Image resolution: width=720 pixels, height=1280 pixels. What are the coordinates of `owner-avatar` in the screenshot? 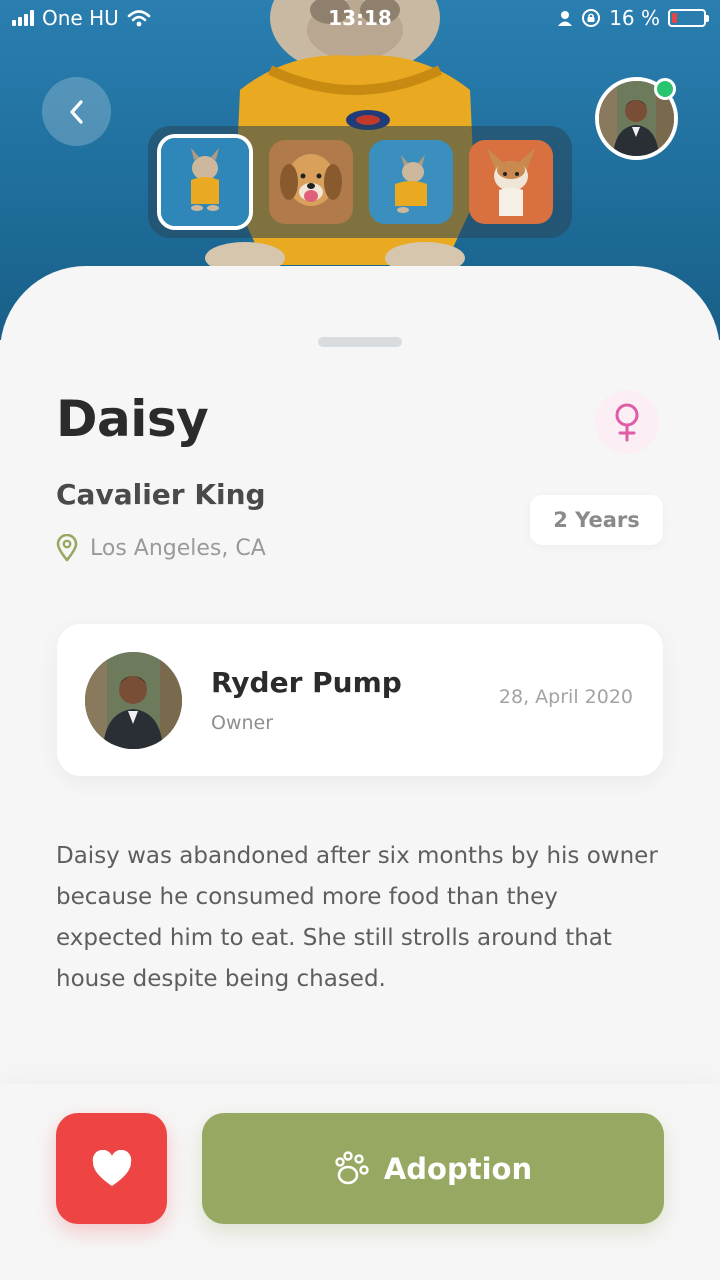 It's located at (133, 700).